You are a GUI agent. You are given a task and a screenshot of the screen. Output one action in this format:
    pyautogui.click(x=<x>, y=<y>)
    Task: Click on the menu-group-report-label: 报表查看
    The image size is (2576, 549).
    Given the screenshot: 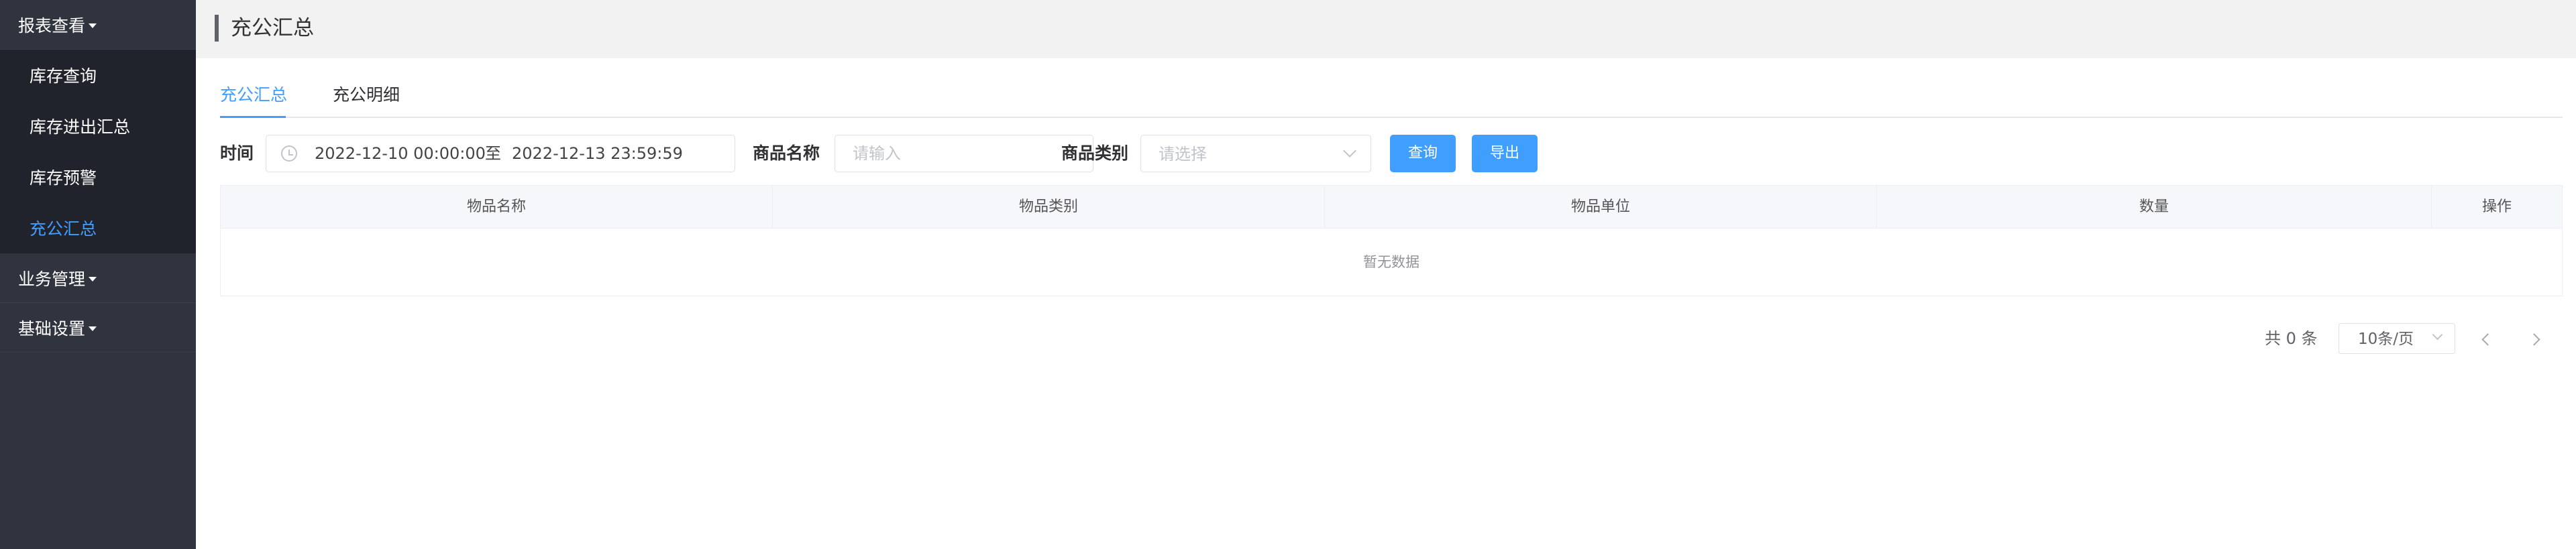 What is the action you would take?
    pyautogui.click(x=52, y=26)
    